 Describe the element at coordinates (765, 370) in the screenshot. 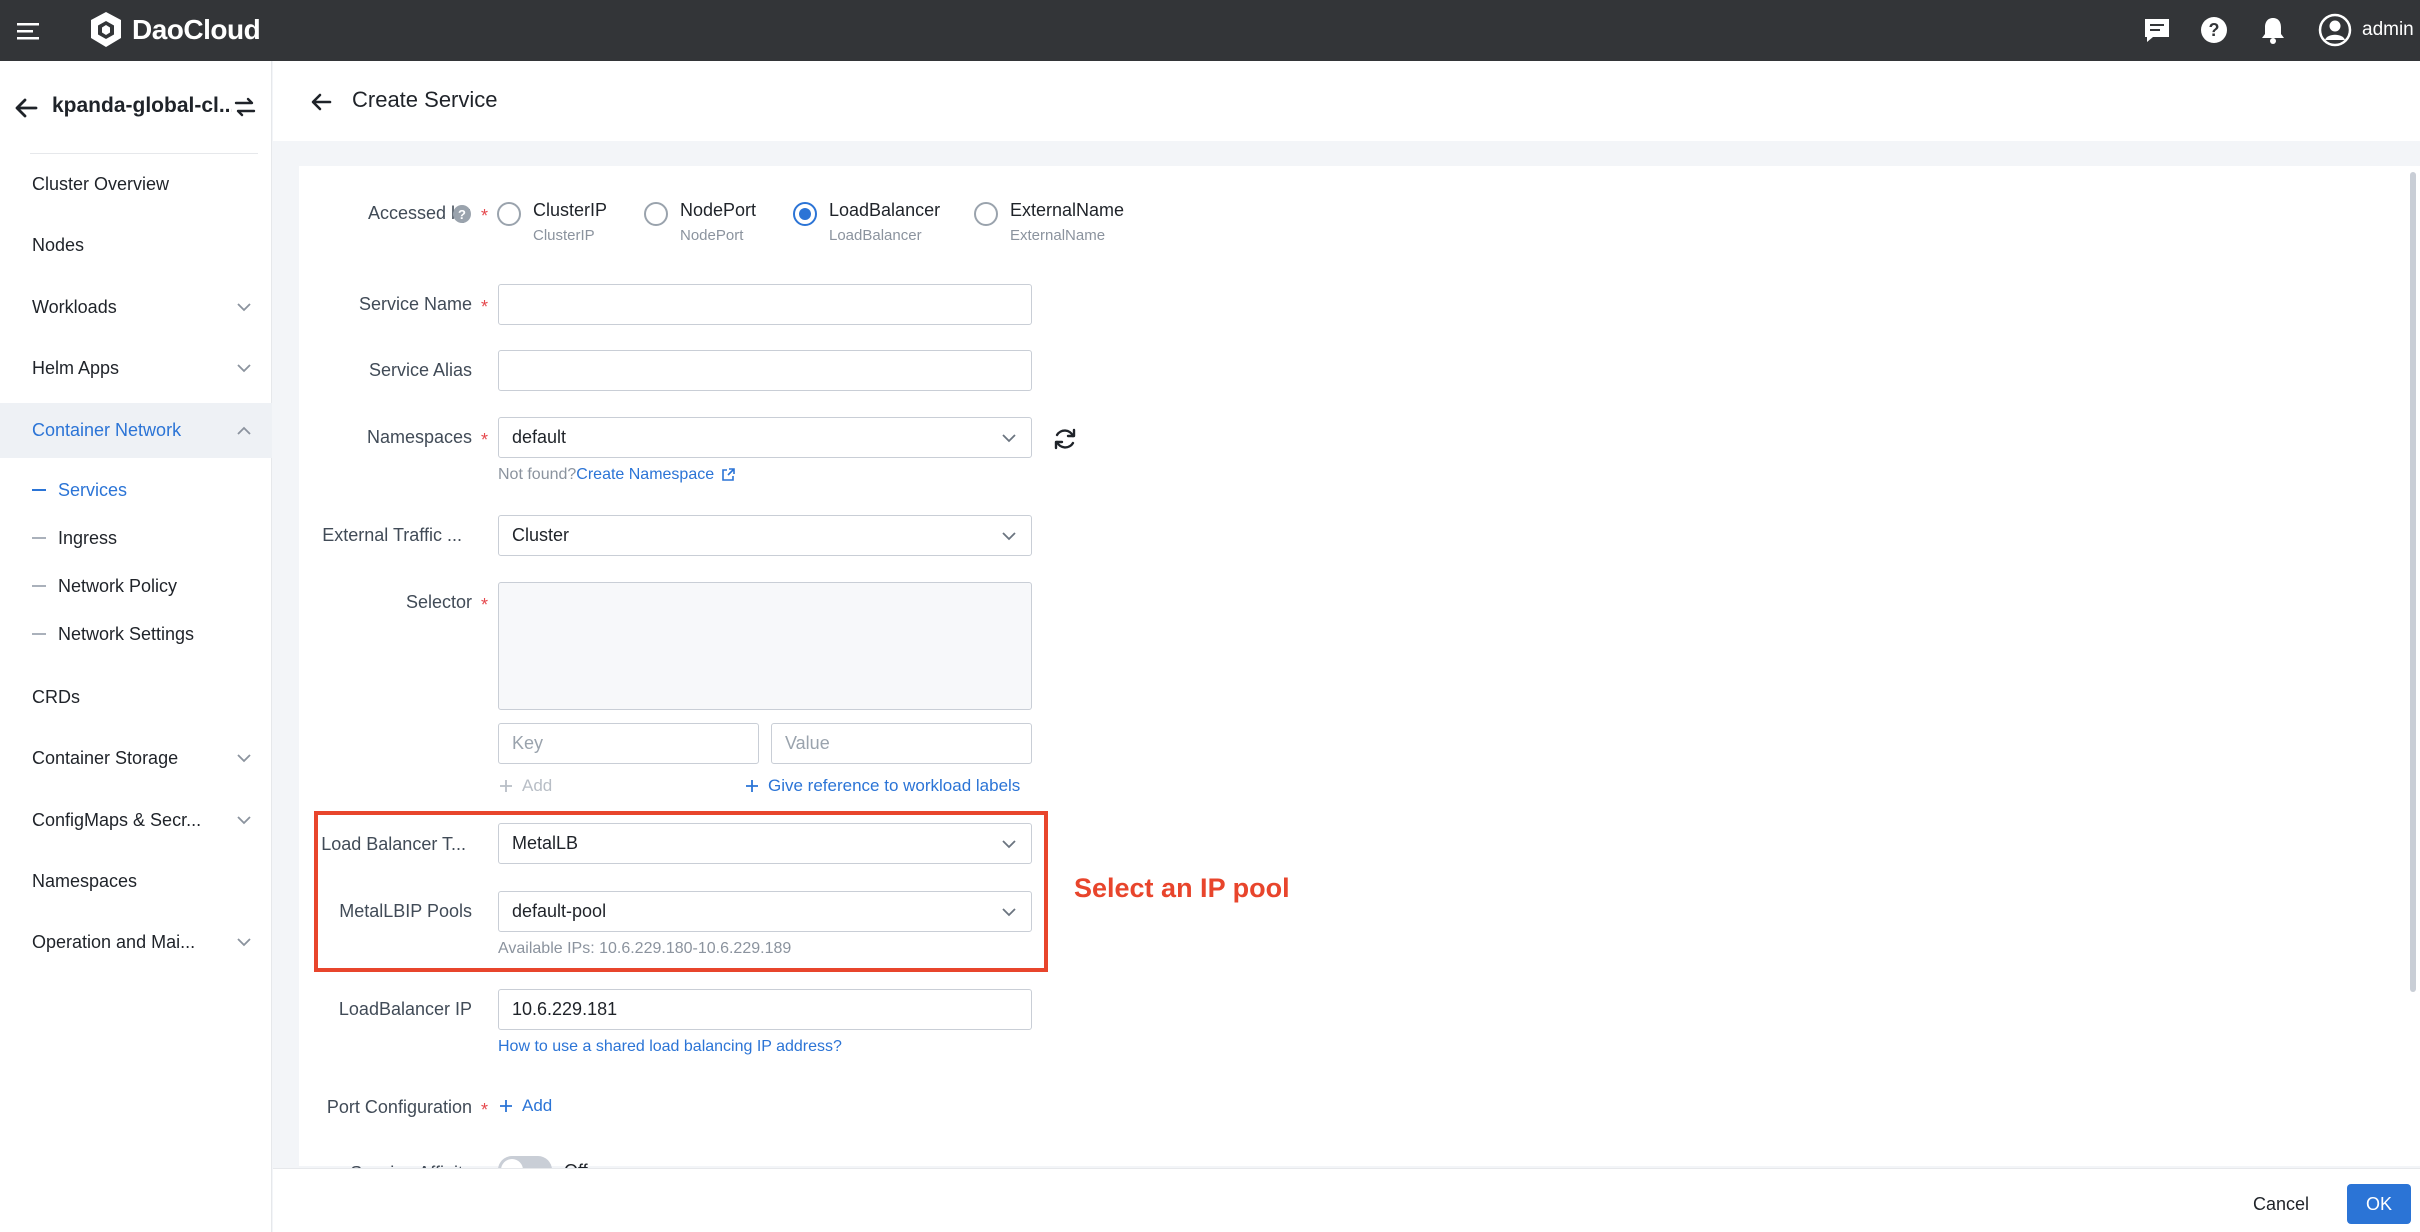

I see `service-alias-input` at that location.